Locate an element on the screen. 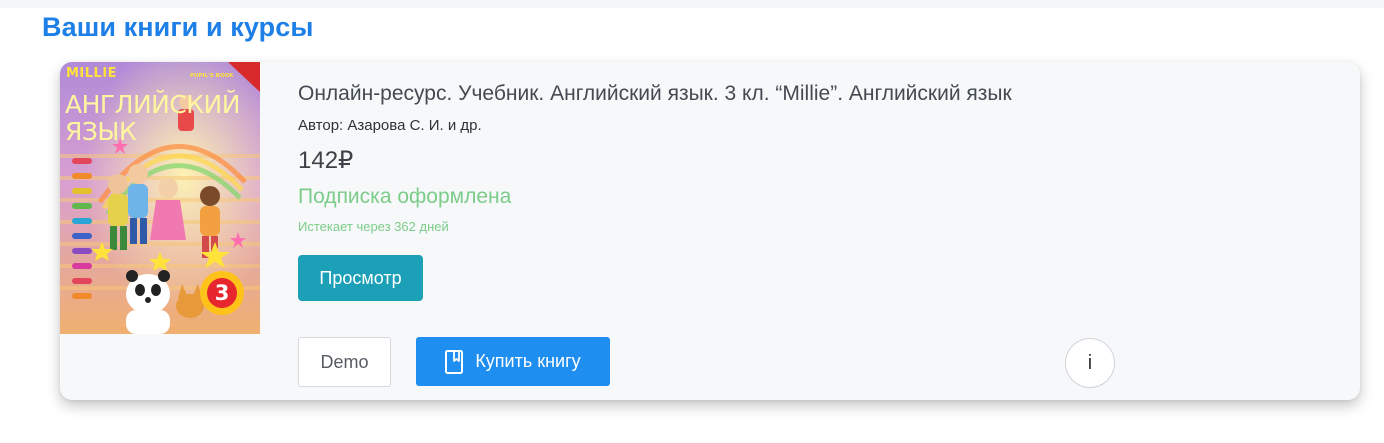  book-icon is located at coordinates (454, 361).